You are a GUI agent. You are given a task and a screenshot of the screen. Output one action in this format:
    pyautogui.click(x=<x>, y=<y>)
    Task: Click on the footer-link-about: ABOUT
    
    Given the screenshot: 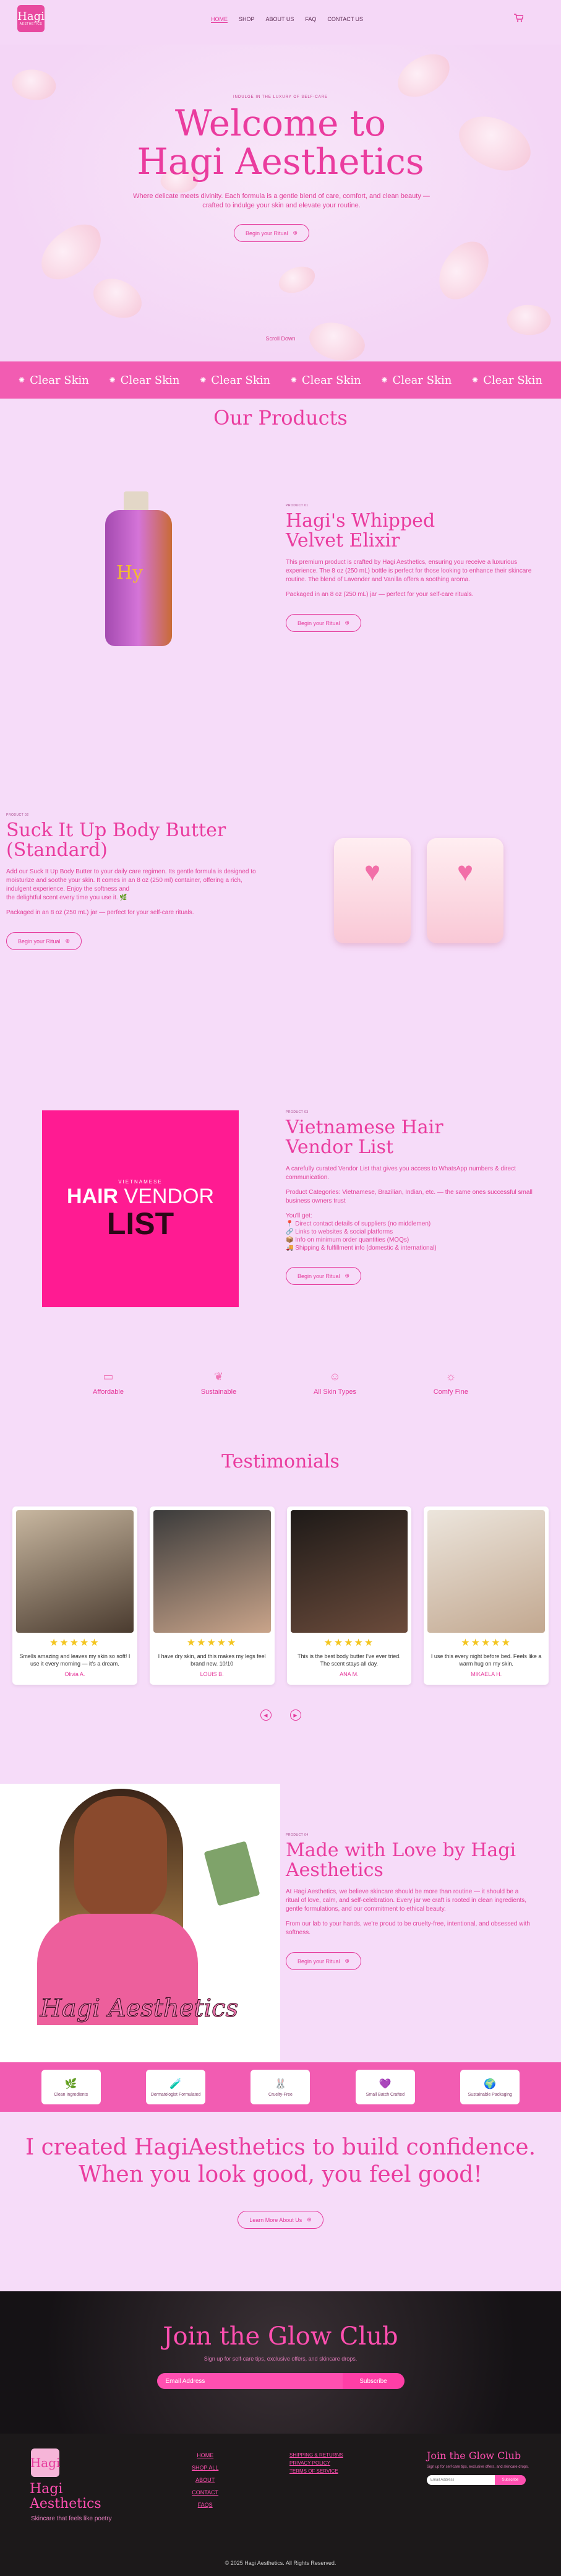 What is the action you would take?
    pyautogui.click(x=205, y=2480)
    